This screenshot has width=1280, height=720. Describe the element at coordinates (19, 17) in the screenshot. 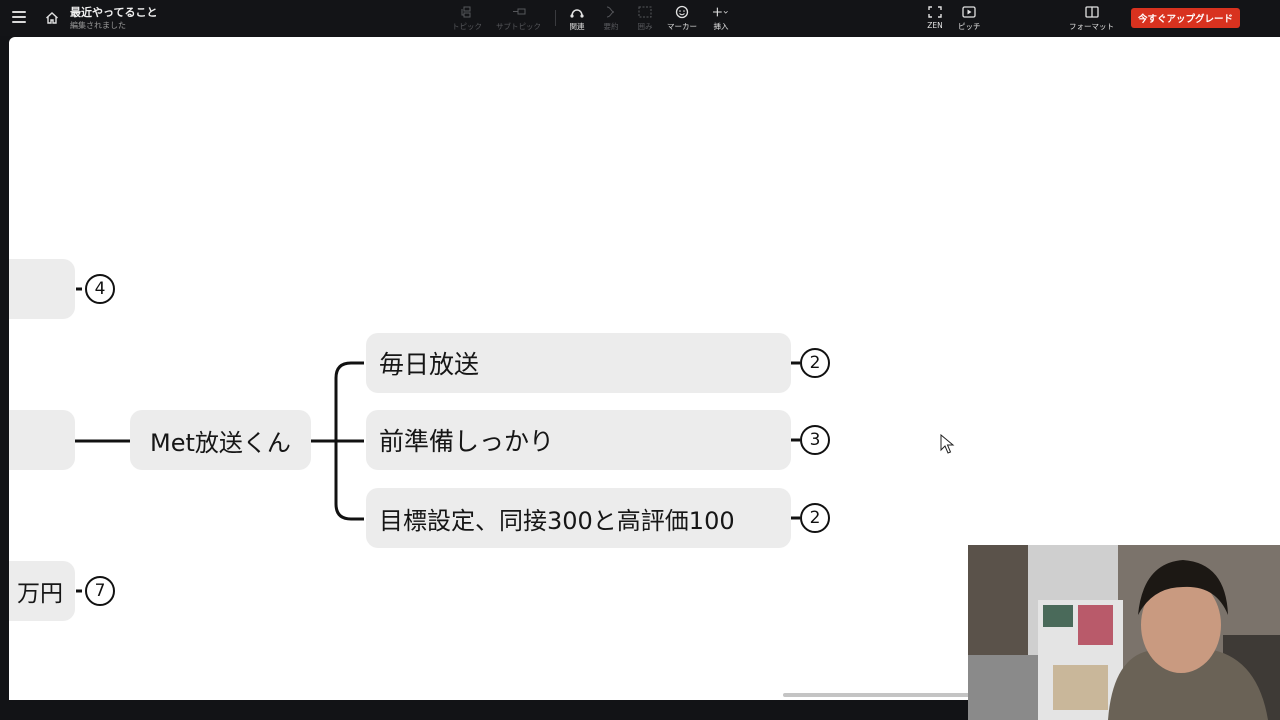

I see `hamburger-menu-icon` at that location.